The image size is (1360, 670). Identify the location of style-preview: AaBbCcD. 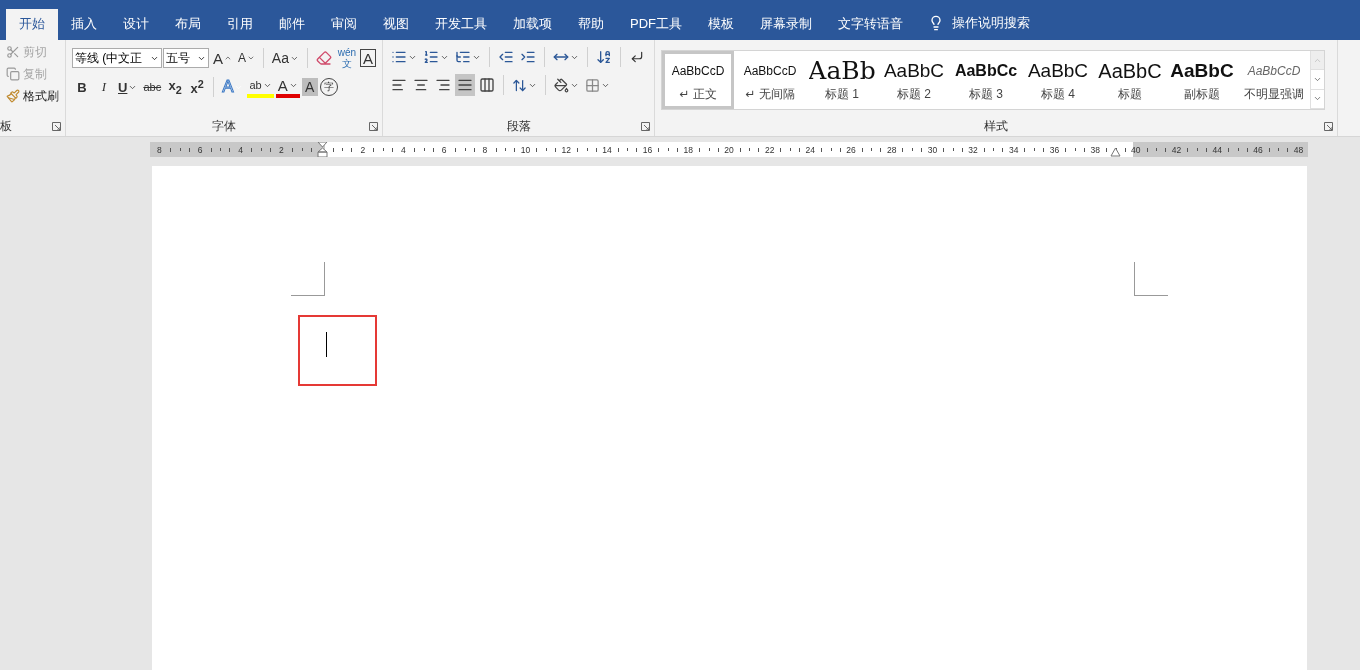
(1274, 71).